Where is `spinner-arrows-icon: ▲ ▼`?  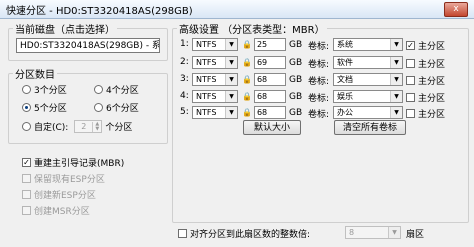
spinner-arrows-icon: ▲ ▼ is located at coordinates (96, 126).